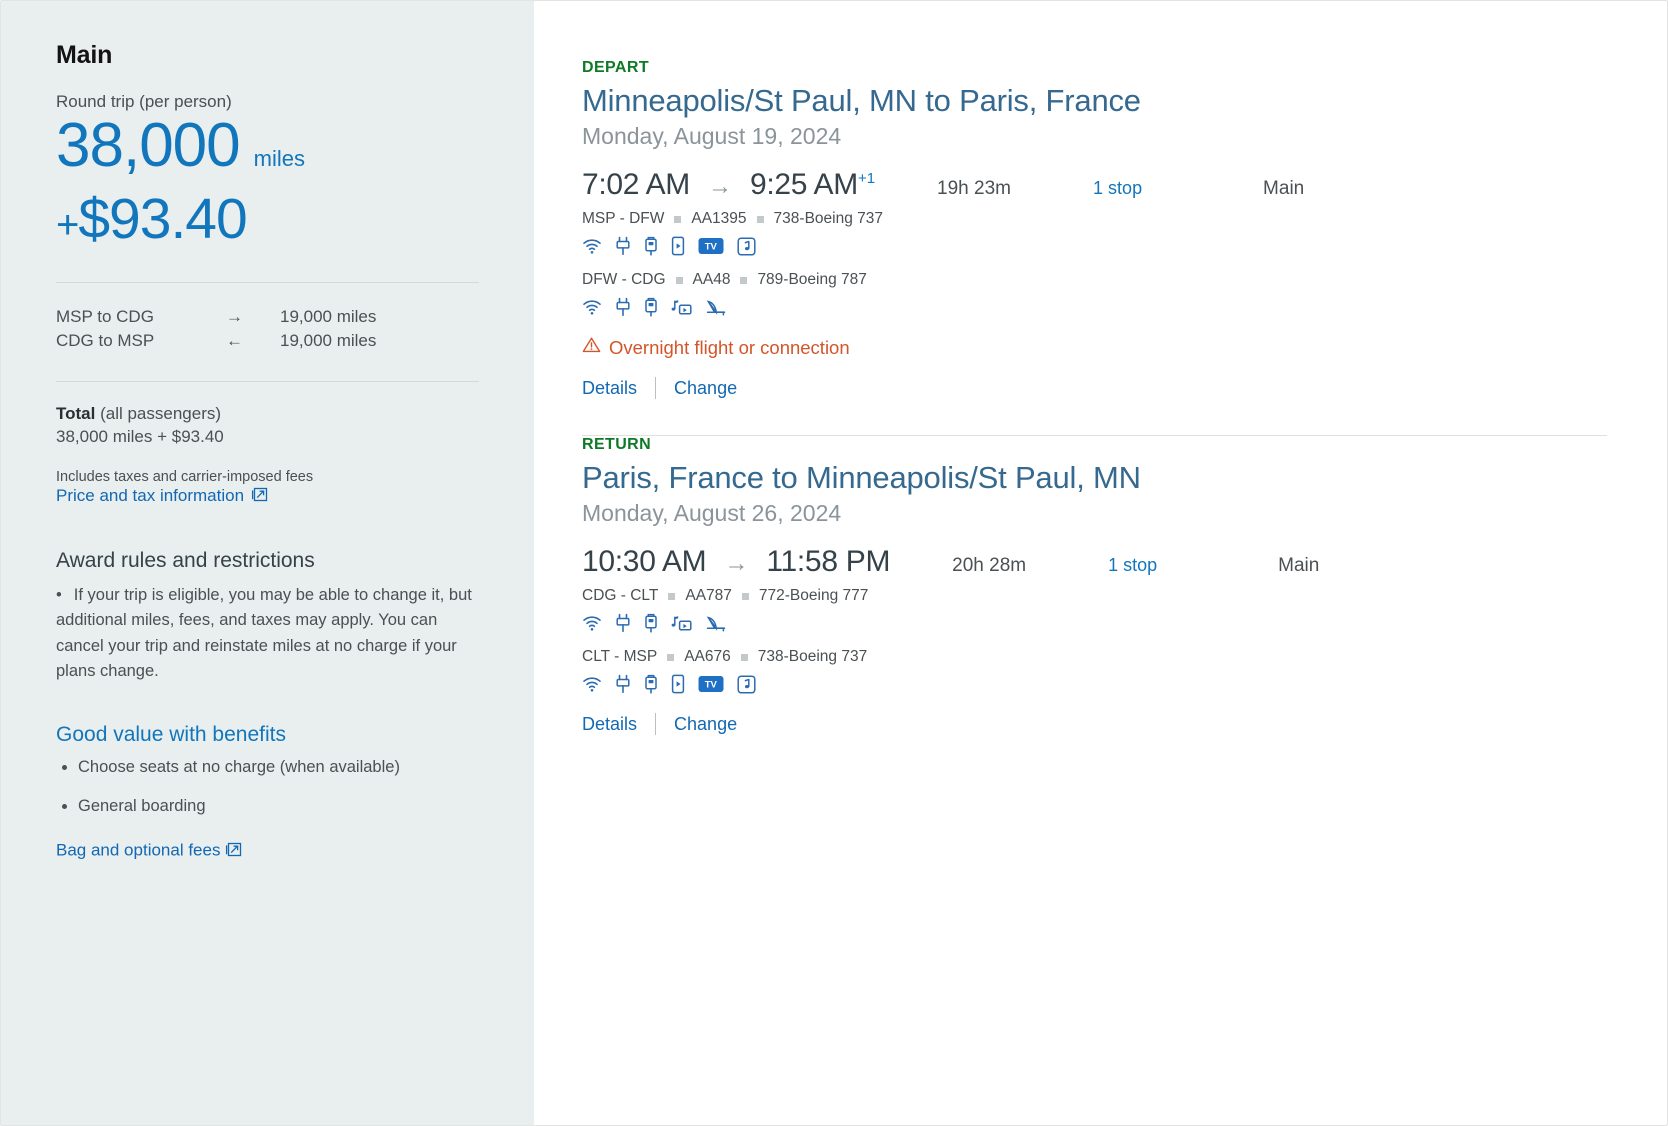  Describe the element at coordinates (624, 279) in the screenshot. I see `segment-airports: DFW - CDG` at that location.